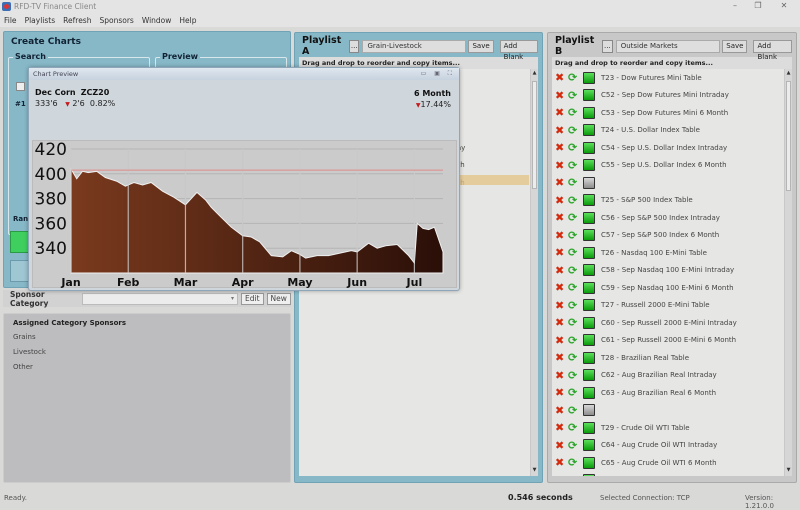  I want to click on menu-help: Help, so click(187, 20).